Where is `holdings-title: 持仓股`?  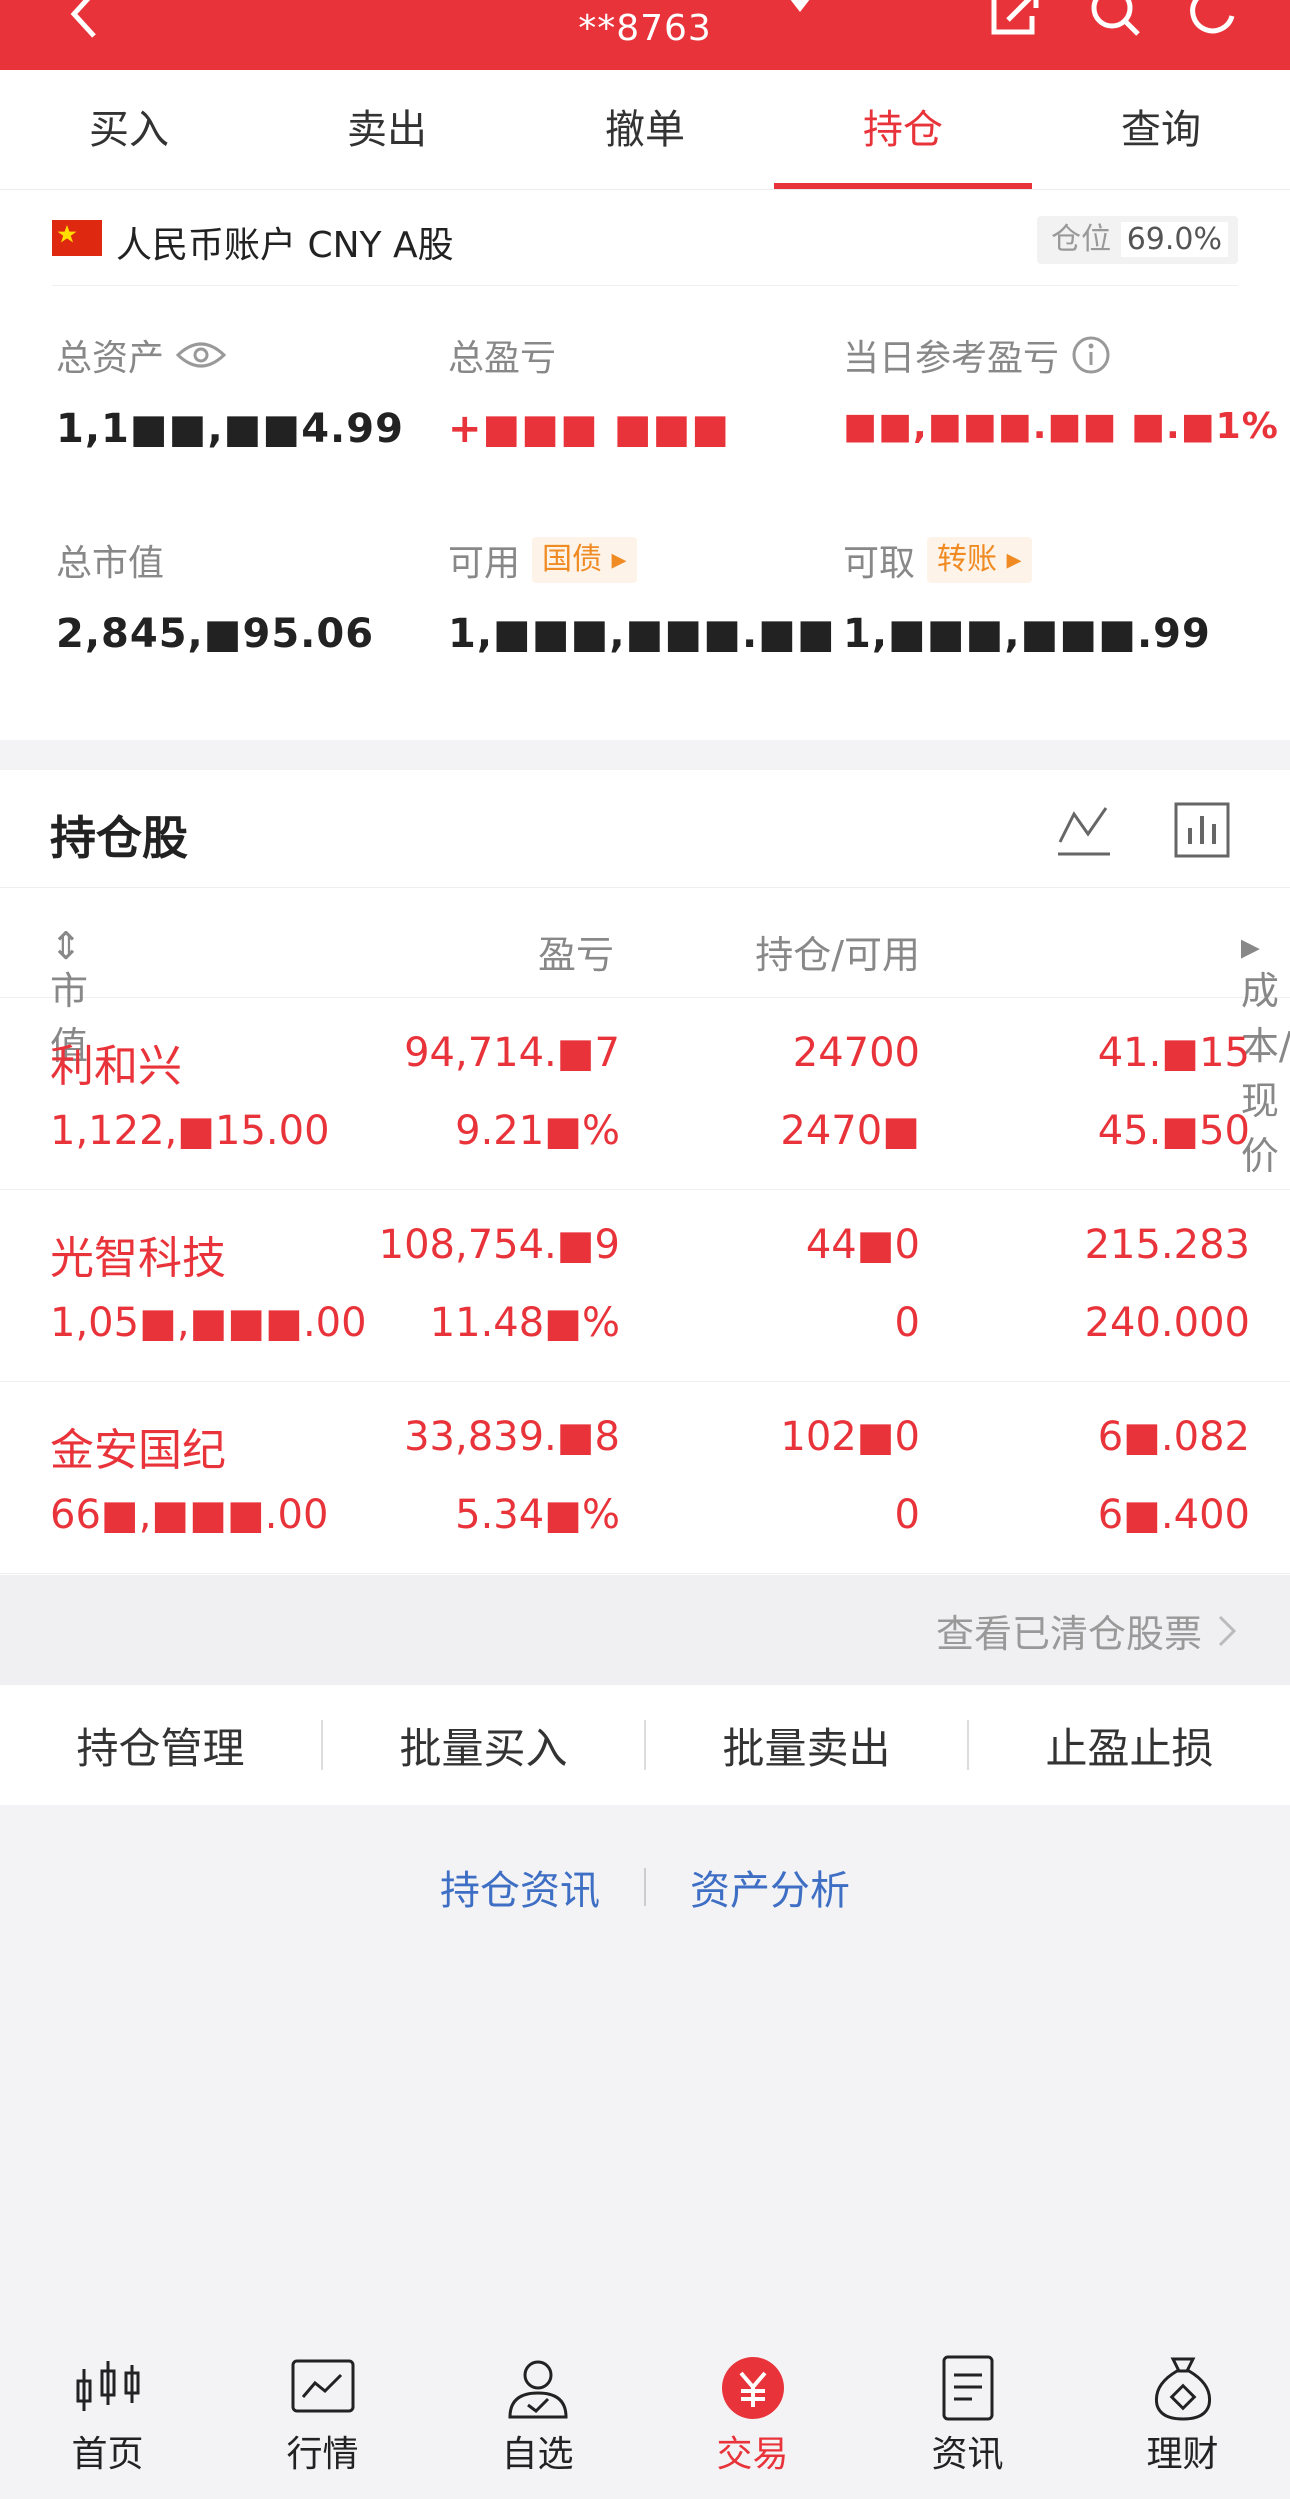
holdings-title: 持仓股 is located at coordinates (119, 838).